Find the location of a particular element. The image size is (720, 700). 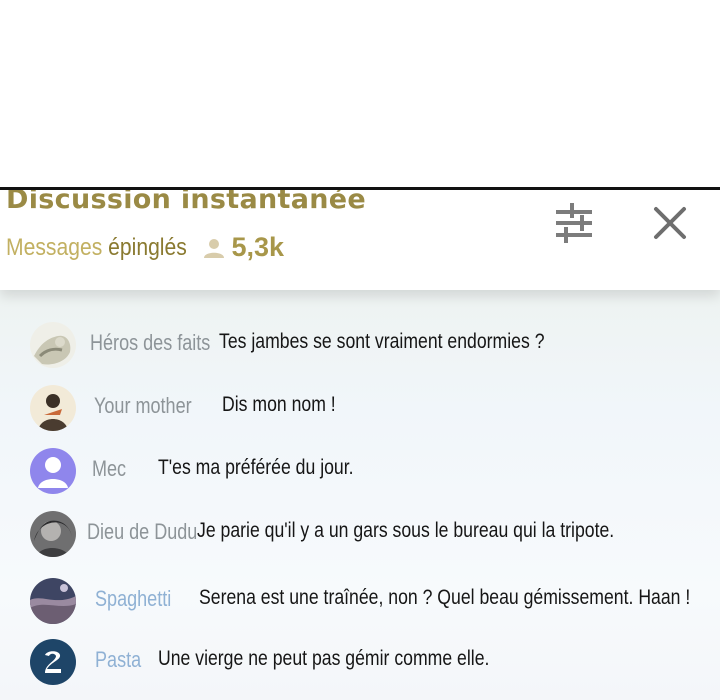

chat-title: Discussion instantanée is located at coordinates (186, 201).